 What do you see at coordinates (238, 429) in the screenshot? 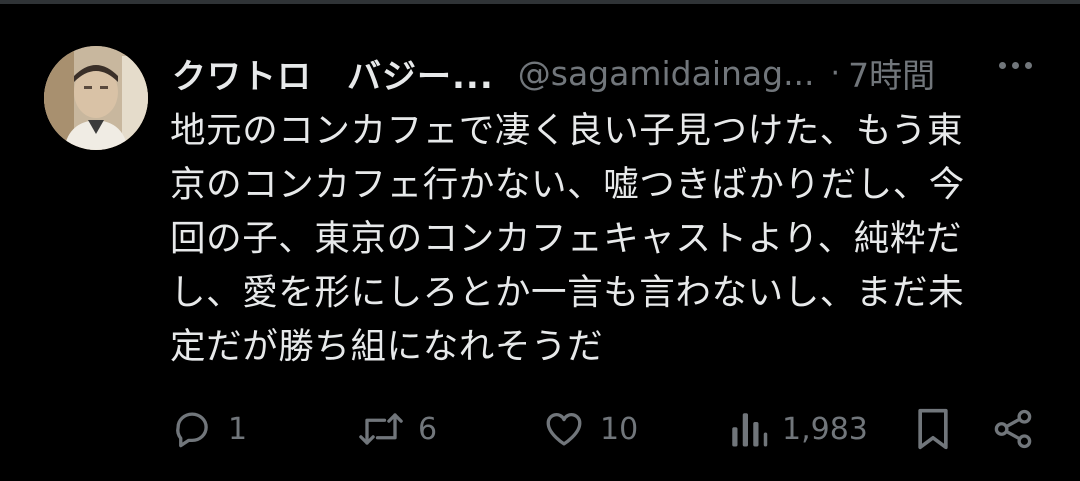
I see `reply-count: 1` at bounding box center [238, 429].